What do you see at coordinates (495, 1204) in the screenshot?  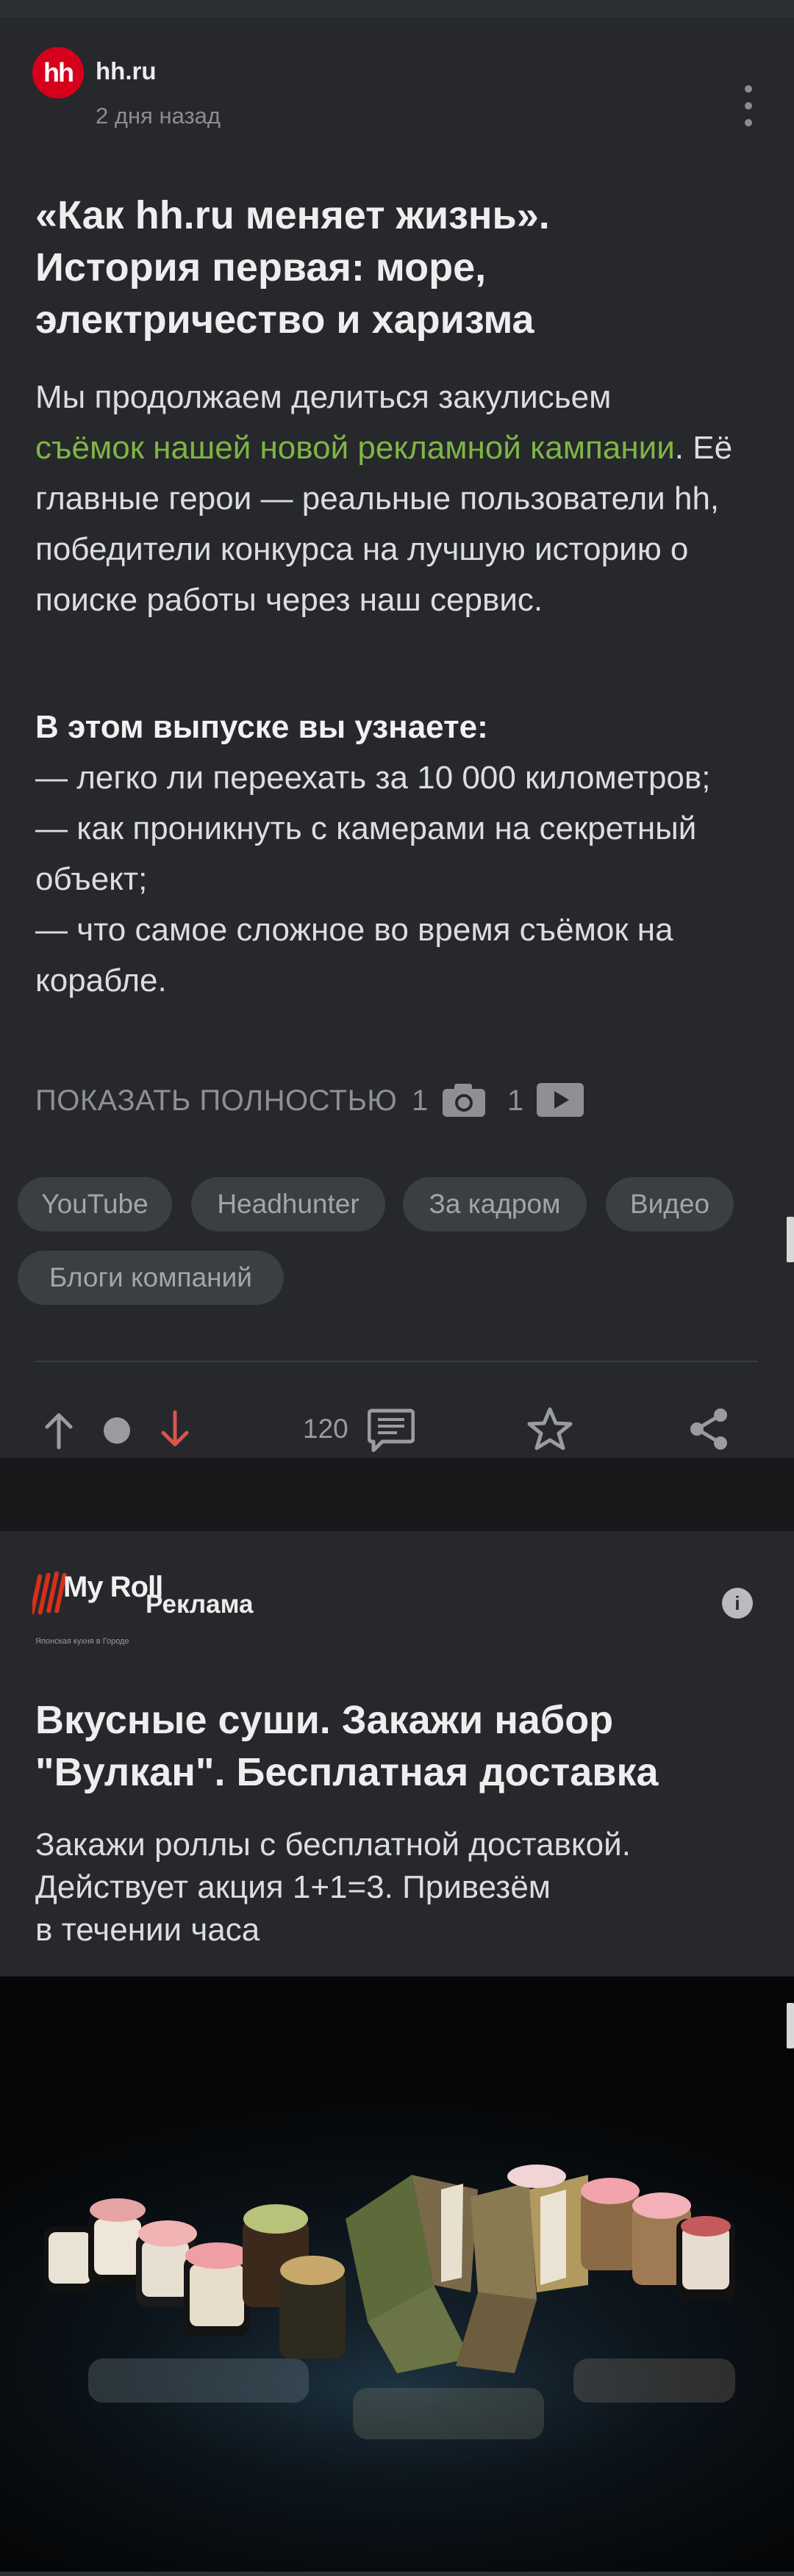 I see `tag-backstage: За кадром` at bounding box center [495, 1204].